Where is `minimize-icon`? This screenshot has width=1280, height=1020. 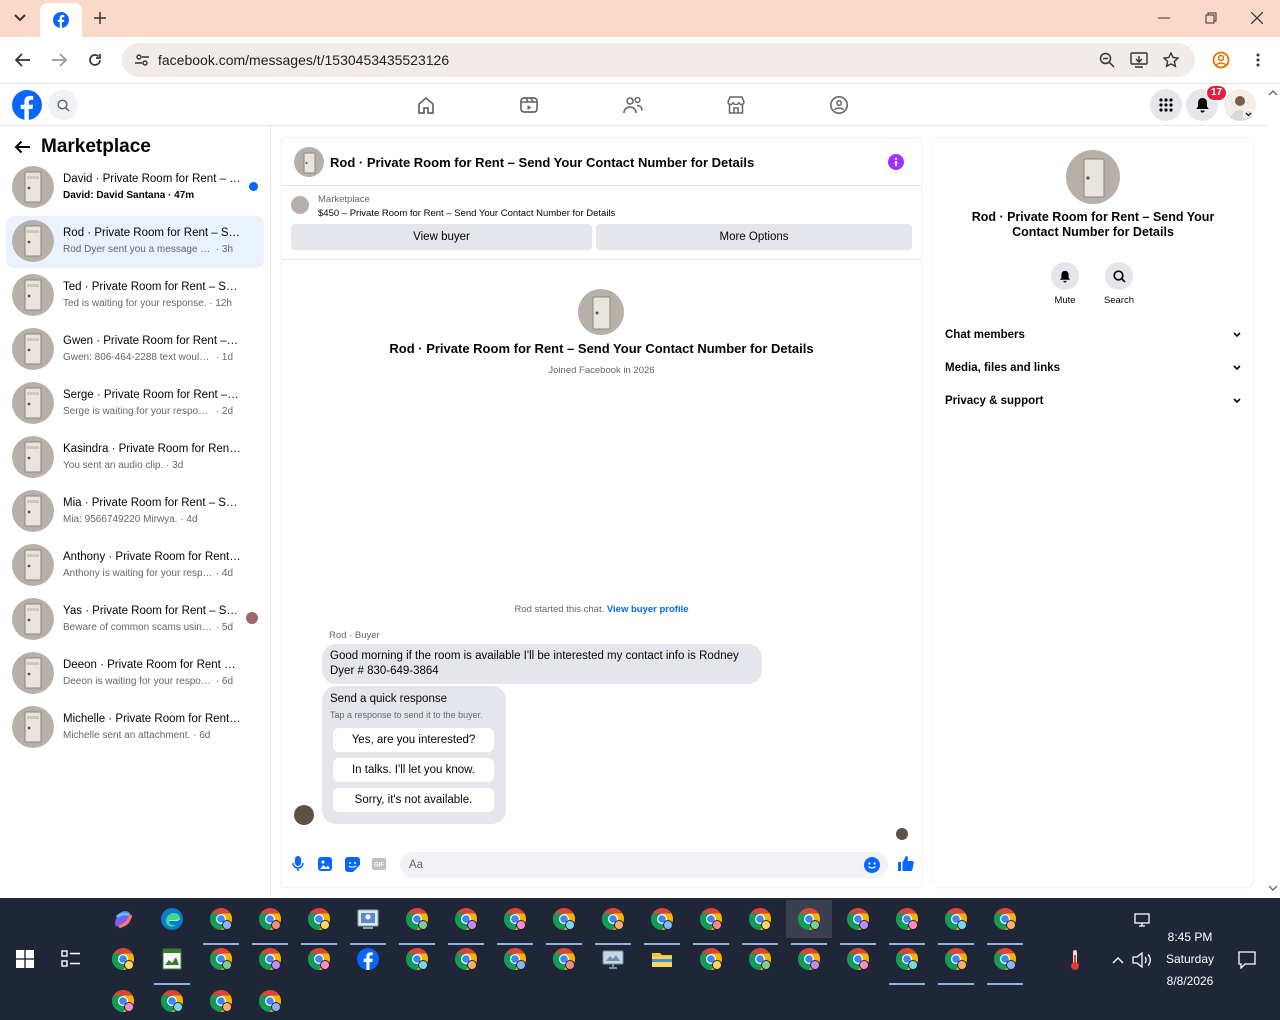
minimize-icon is located at coordinates (1164, 18).